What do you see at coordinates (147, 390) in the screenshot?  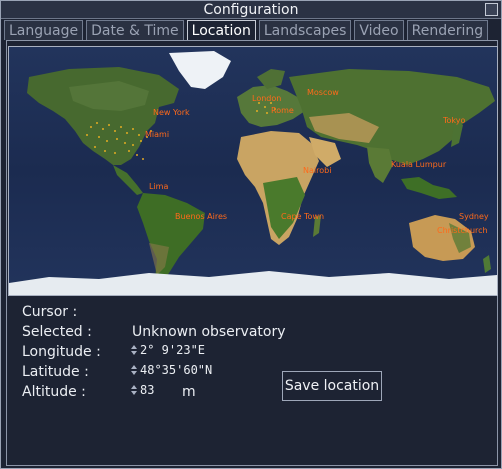 I see `altitude-value: 83` at bounding box center [147, 390].